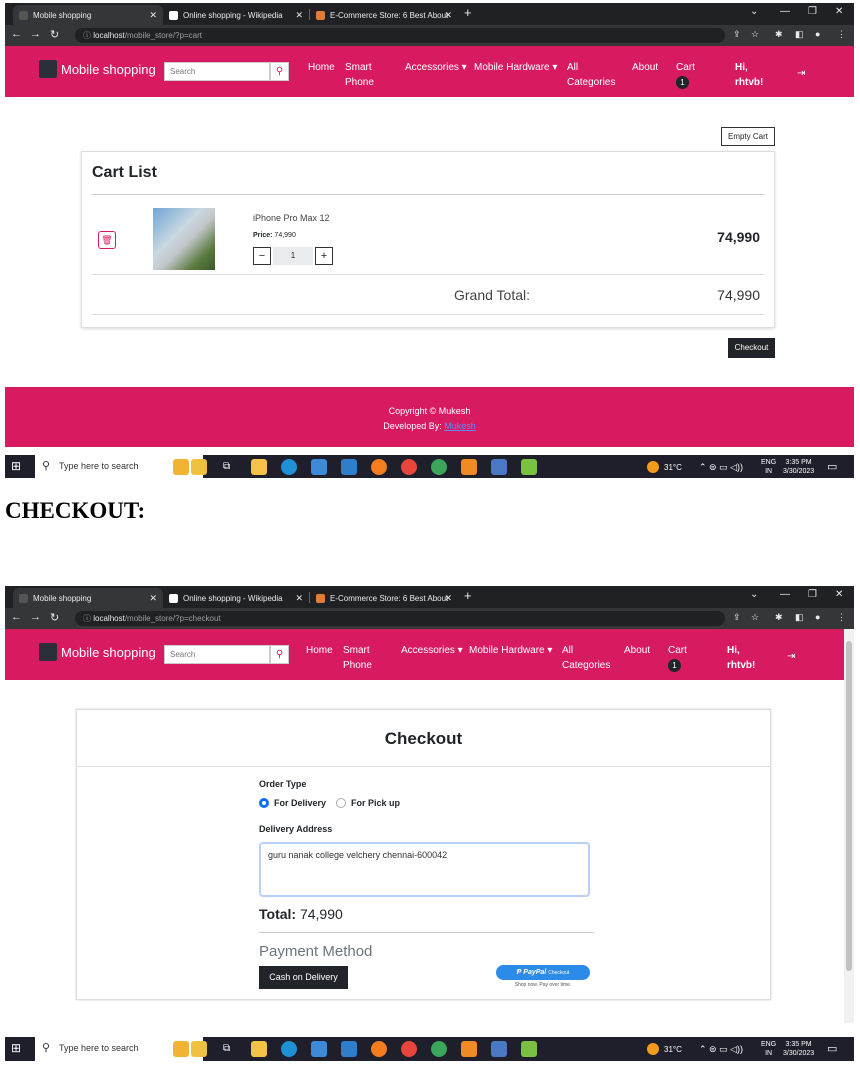 This screenshot has height=1070, width=860. What do you see at coordinates (262, 256) in the screenshot?
I see `qty-minus-button: −` at bounding box center [262, 256].